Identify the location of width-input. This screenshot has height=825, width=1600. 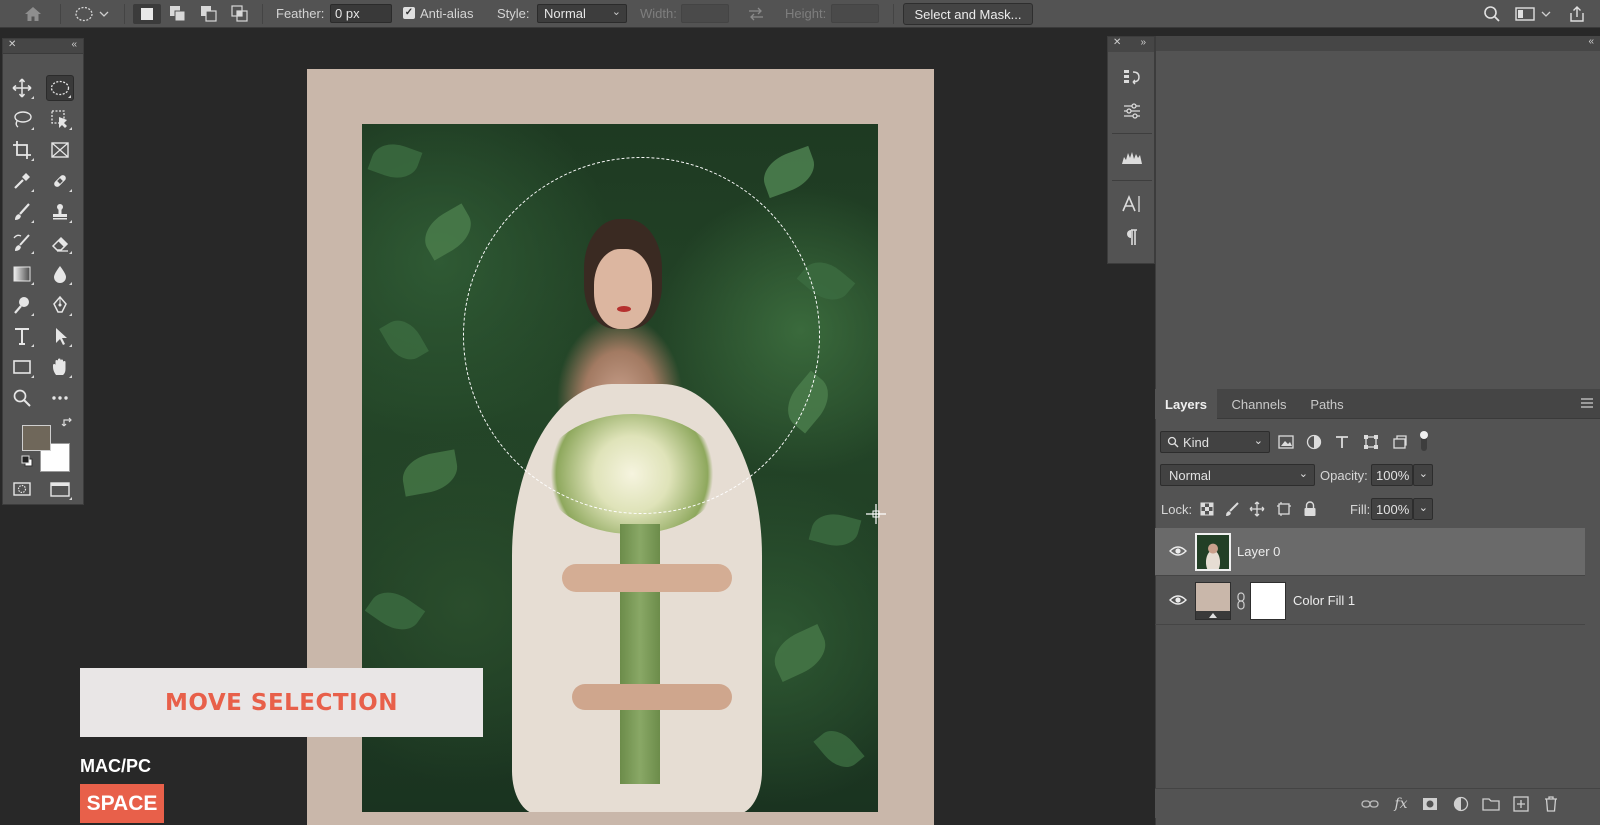
(705, 13).